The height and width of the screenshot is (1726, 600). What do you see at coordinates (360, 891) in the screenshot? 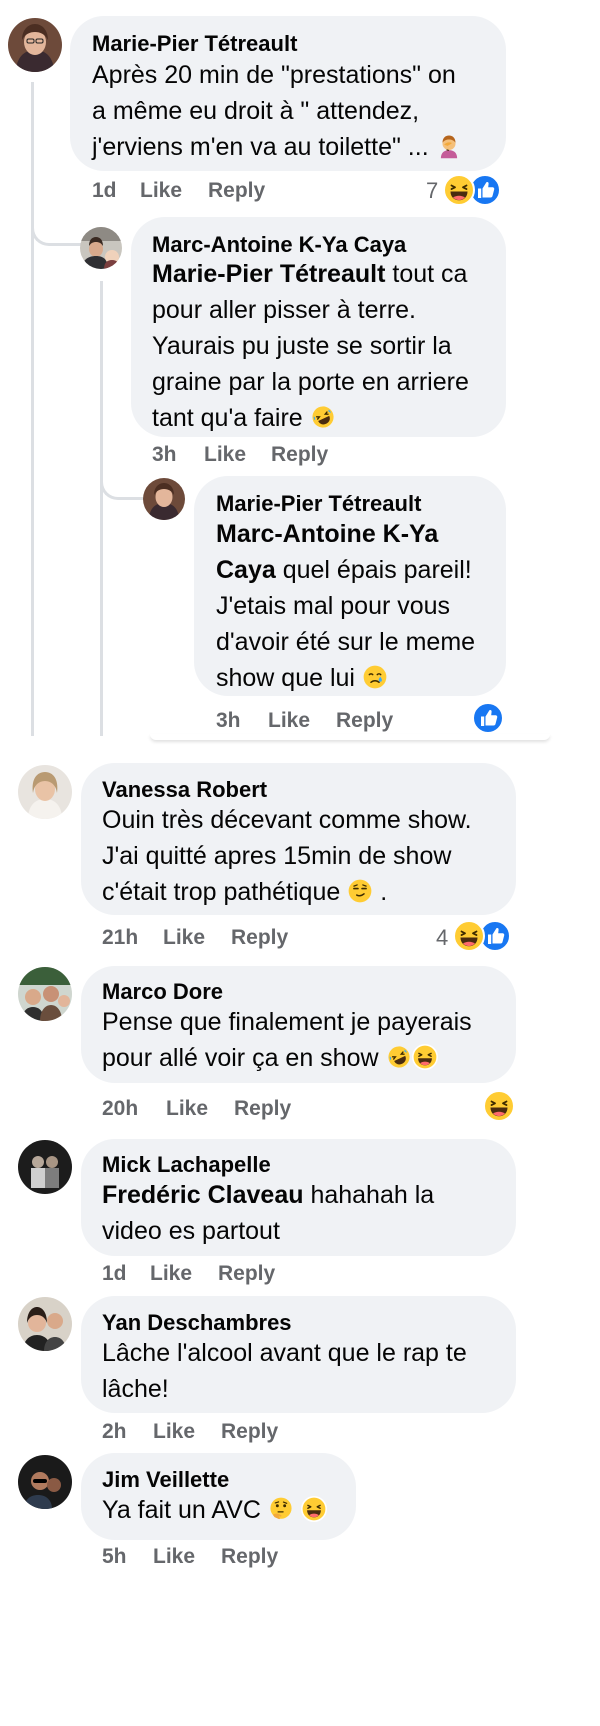
I see `smirk-emoji` at bounding box center [360, 891].